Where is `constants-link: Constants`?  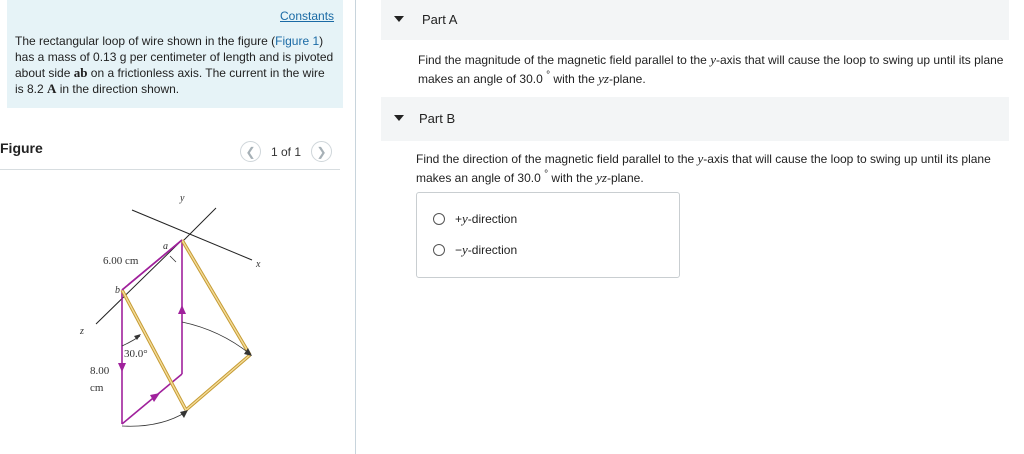 constants-link: Constants is located at coordinates (307, 16).